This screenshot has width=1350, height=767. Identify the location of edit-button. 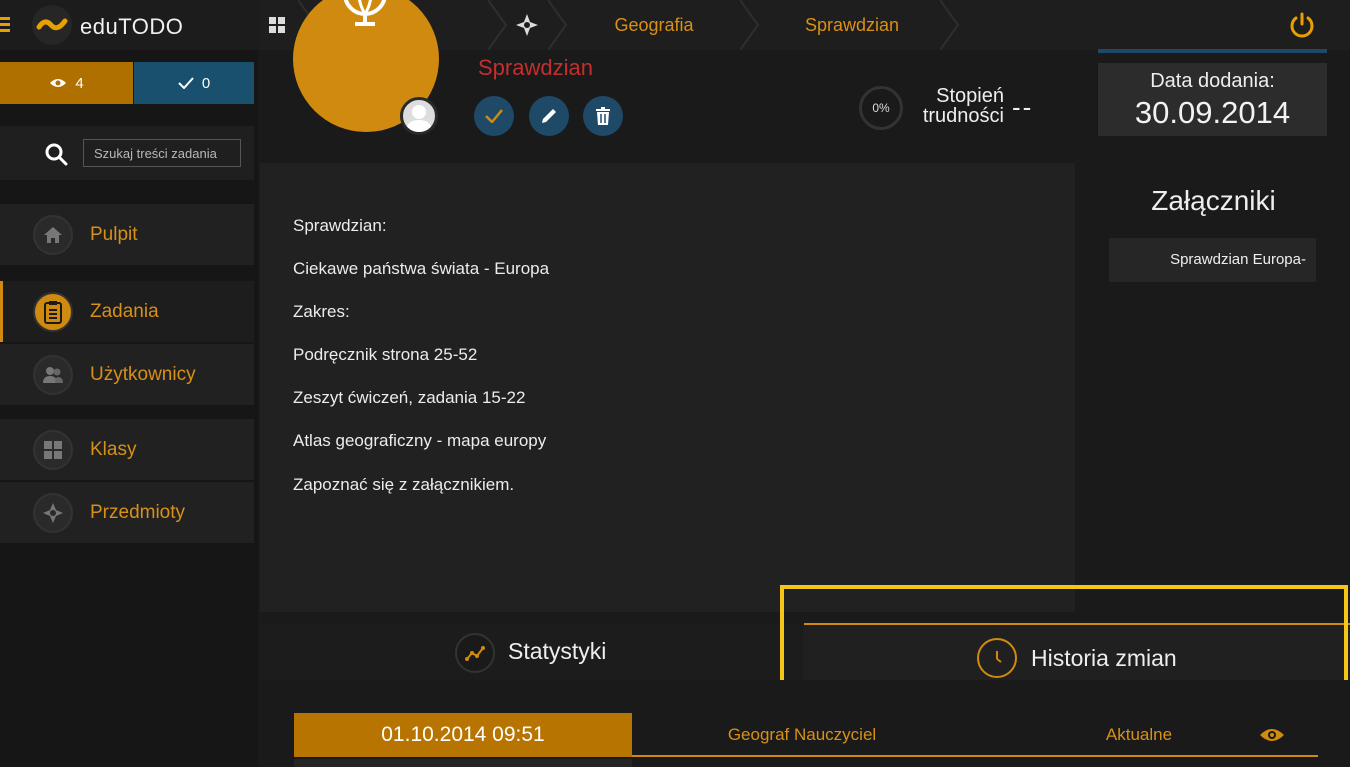
(549, 116).